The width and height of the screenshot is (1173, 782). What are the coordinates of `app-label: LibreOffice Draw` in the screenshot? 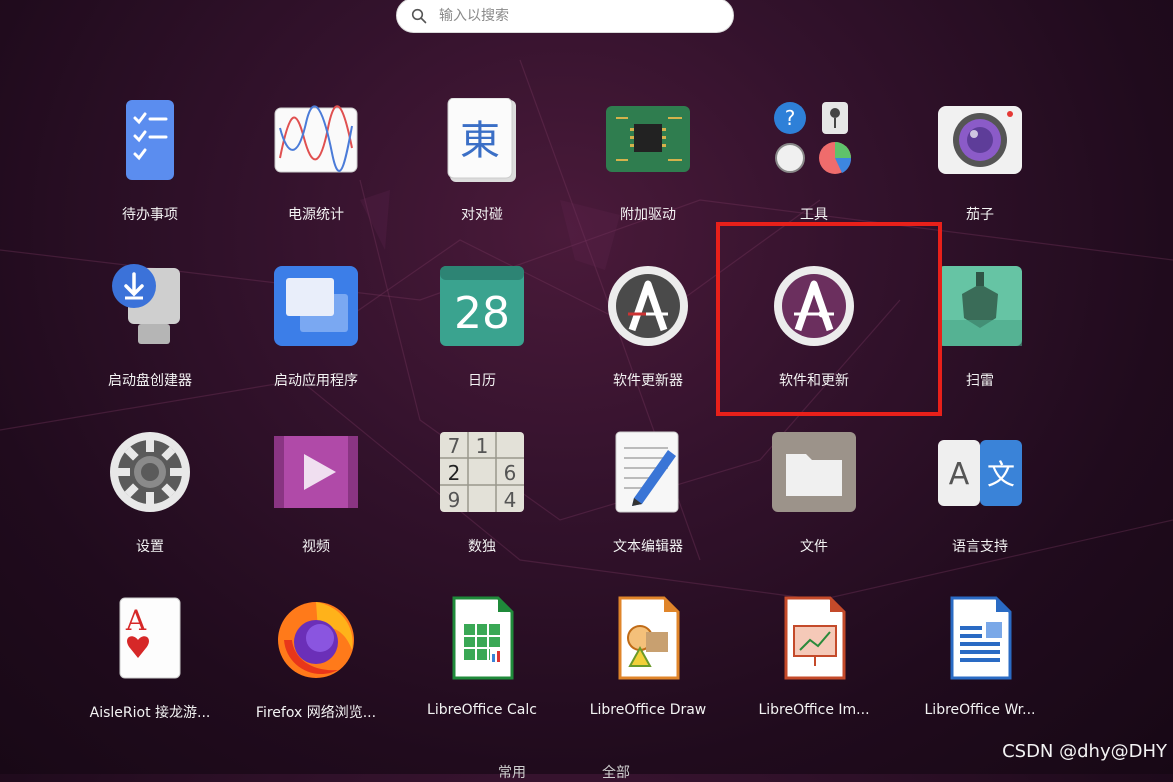 It's located at (648, 710).